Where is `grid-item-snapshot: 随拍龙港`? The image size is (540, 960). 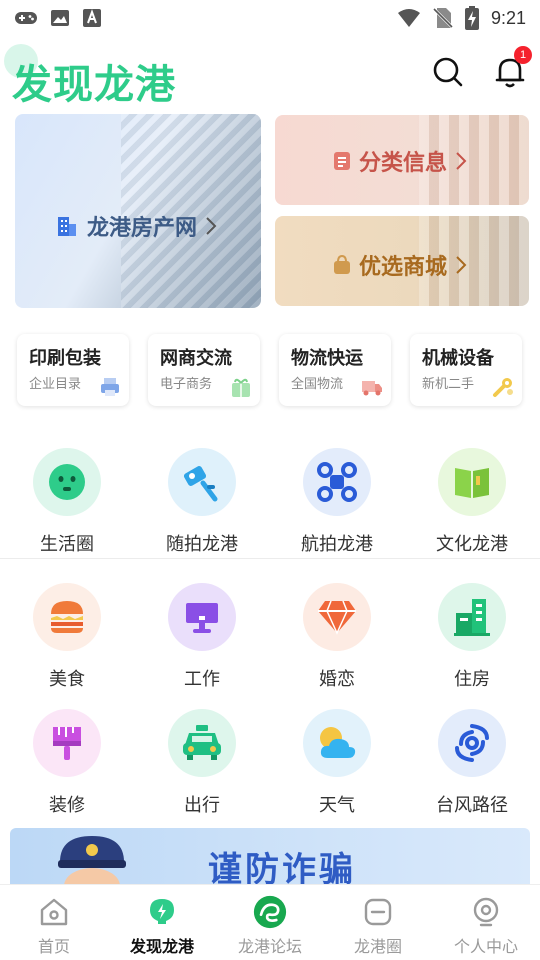 grid-item-snapshot: 随拍龙港 is located at coordinates (202, 504).